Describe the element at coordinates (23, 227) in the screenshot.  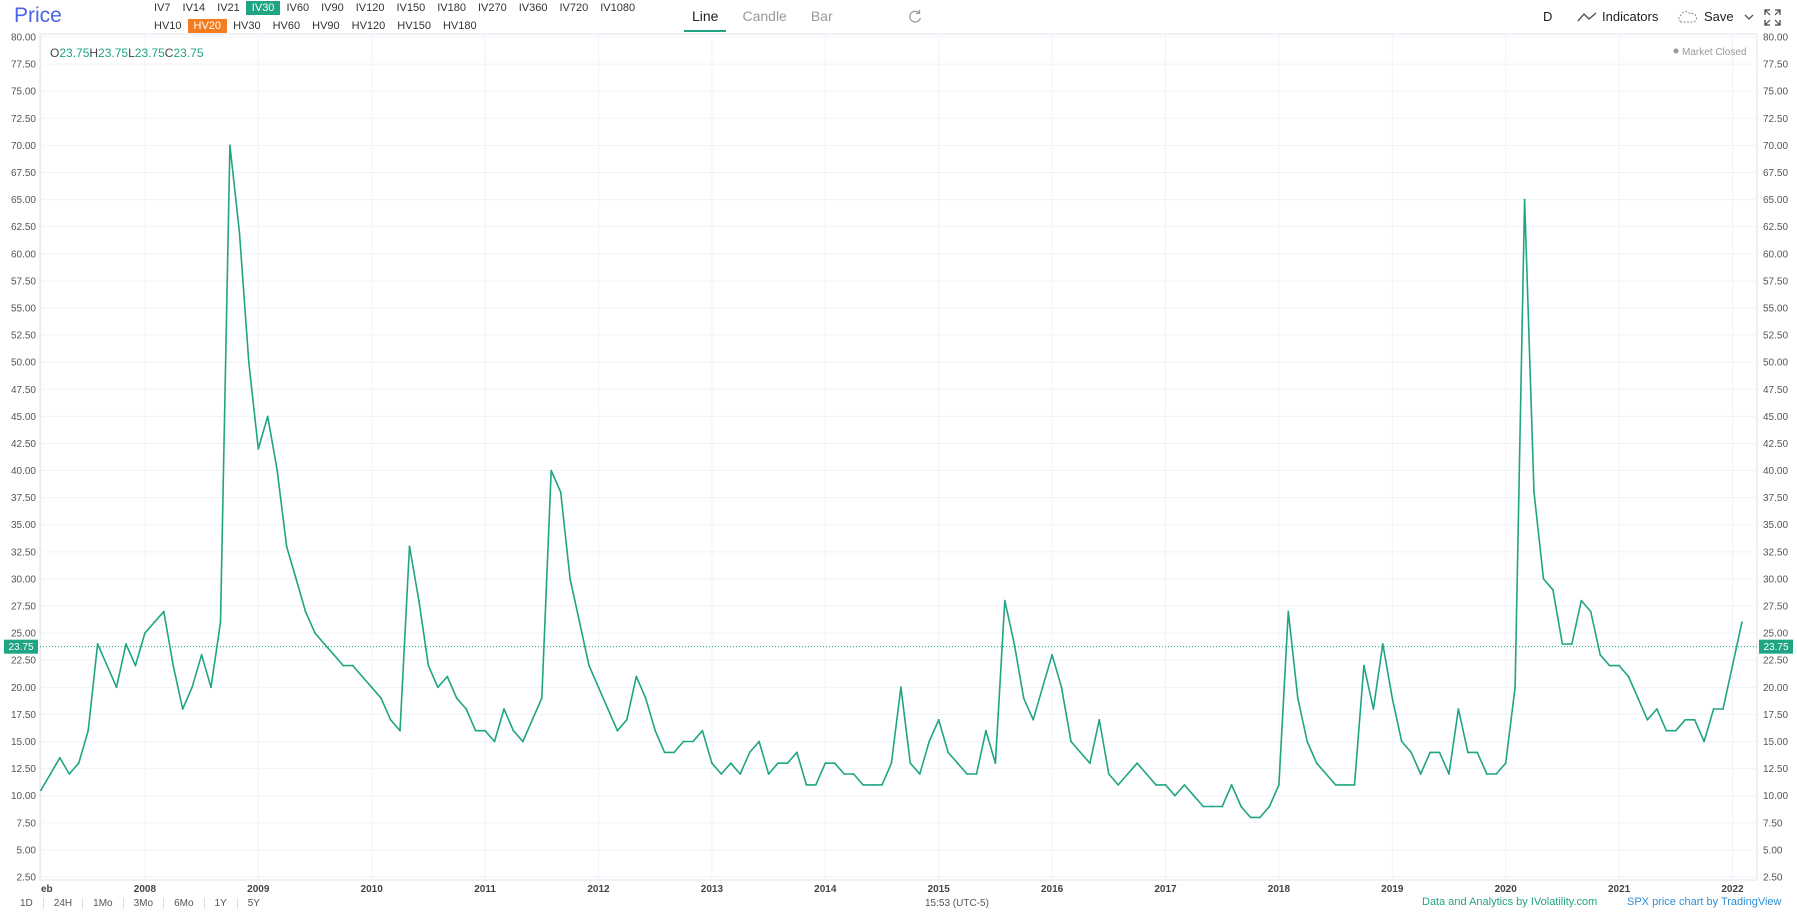
I see `y-tick-label-left: 62.50` at that location.